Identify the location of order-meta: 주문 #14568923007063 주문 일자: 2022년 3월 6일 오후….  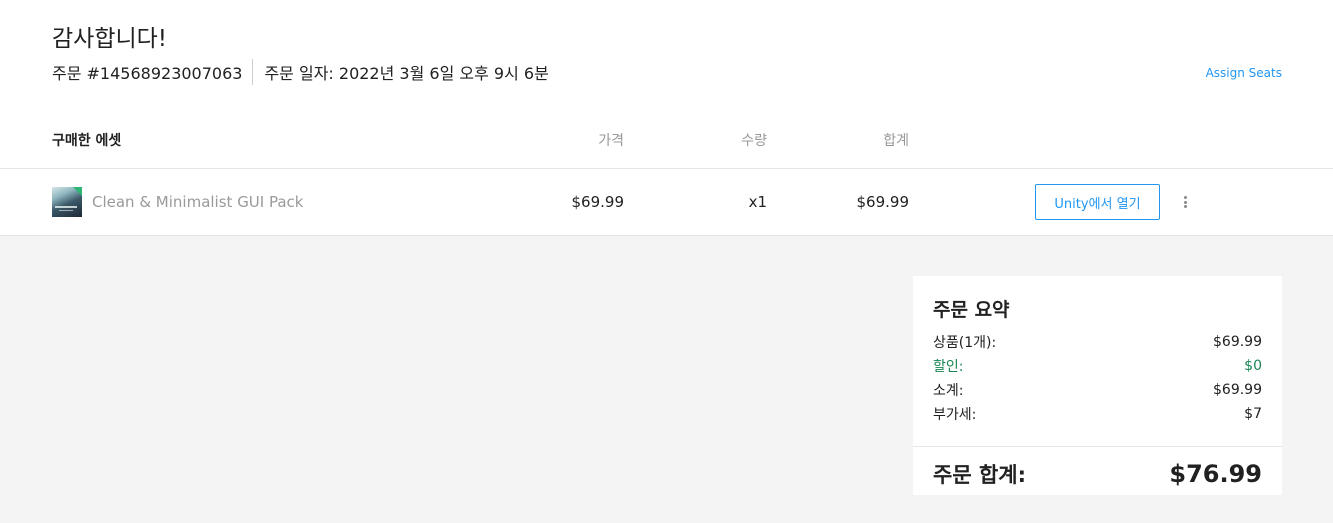
(300, 72).